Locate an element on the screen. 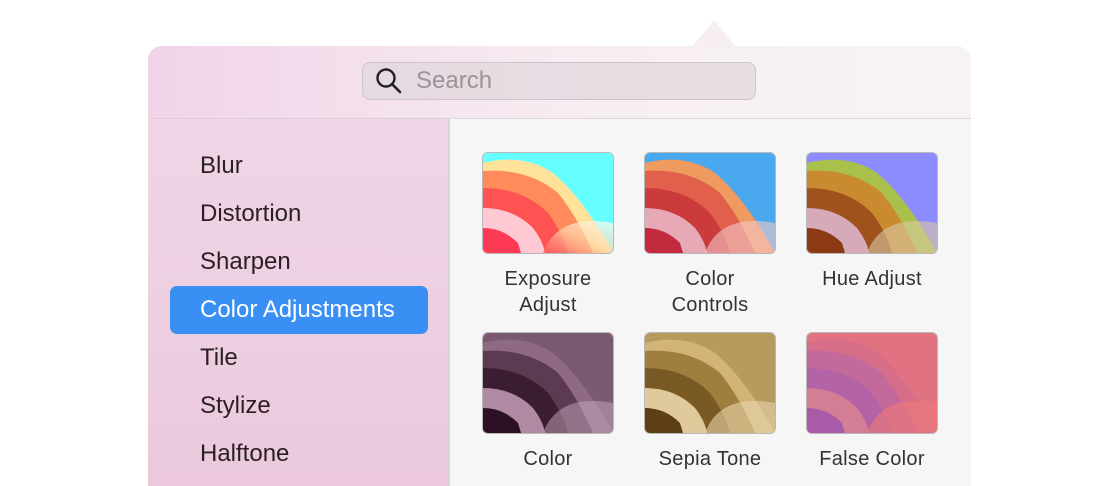 The height and width of the screenshot is (486, 1120). filter-label: Hue Adjust is located at coordinates (872, 279).